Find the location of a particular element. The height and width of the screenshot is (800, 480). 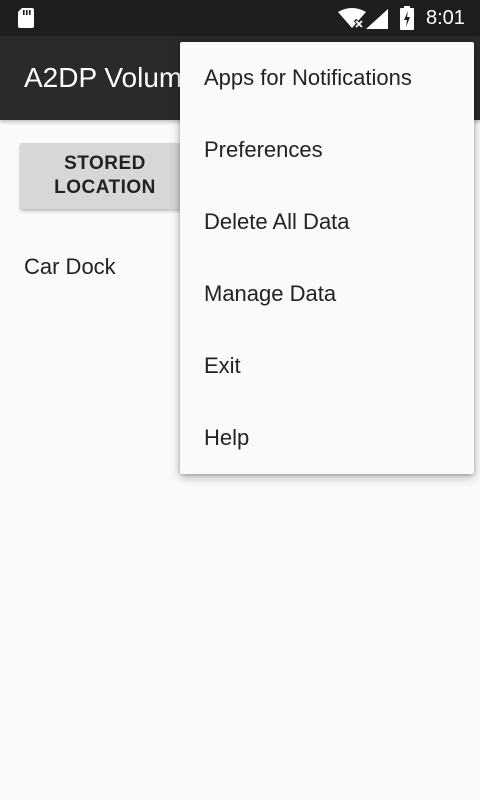

sd-card-icon is located at coordinates (26, 18).